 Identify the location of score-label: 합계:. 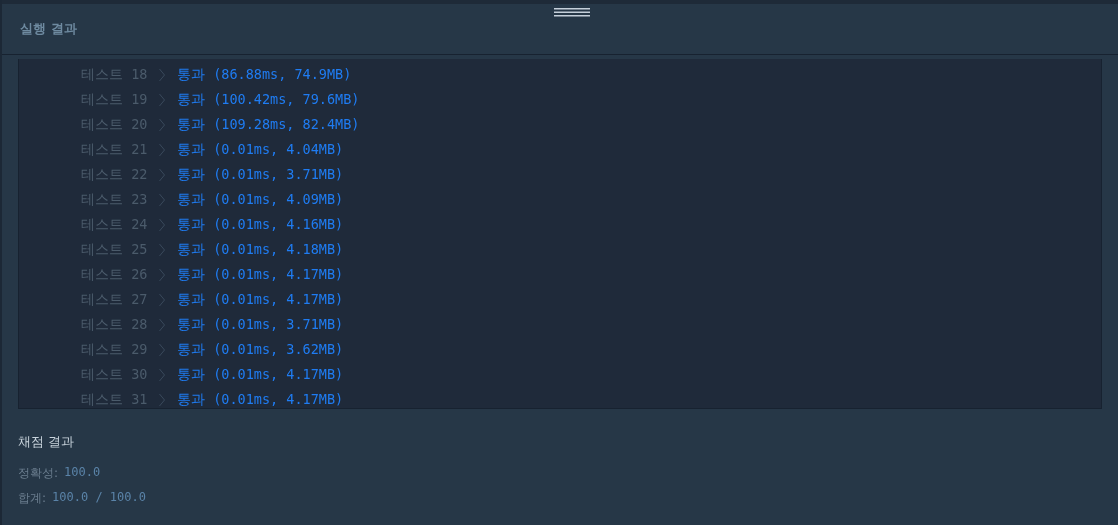
(32, 498).